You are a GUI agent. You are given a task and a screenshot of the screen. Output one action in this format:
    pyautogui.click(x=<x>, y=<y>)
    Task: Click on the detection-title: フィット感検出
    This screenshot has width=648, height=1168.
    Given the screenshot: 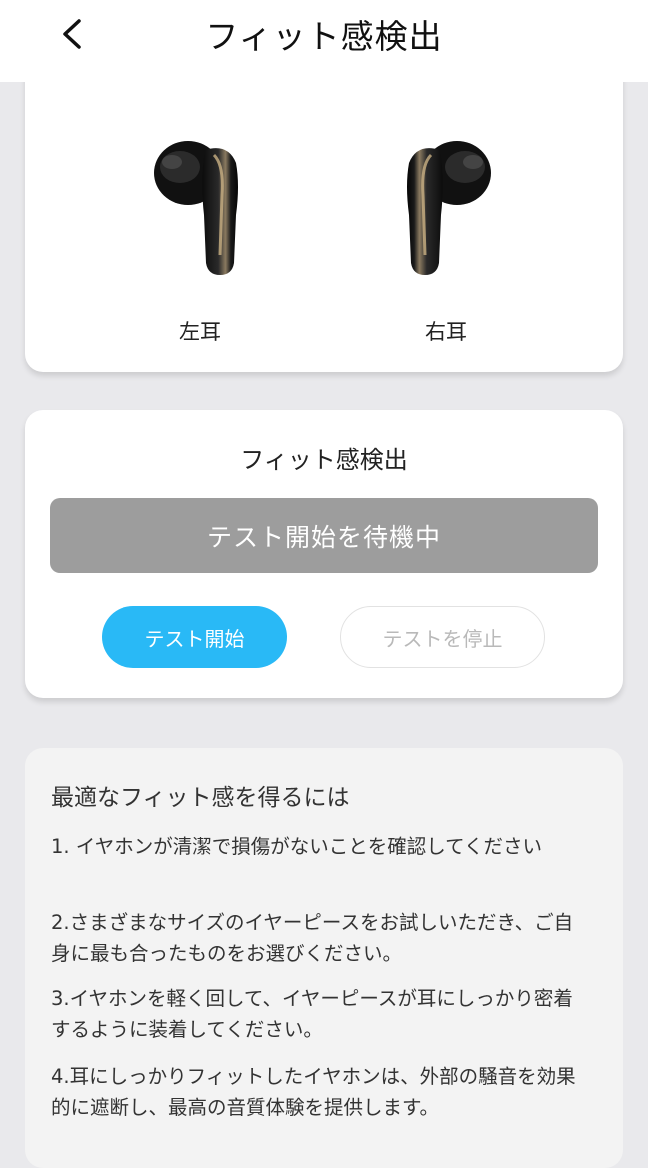 What is the action you would take?
    pyautogui.click(x=324, y=460)
    